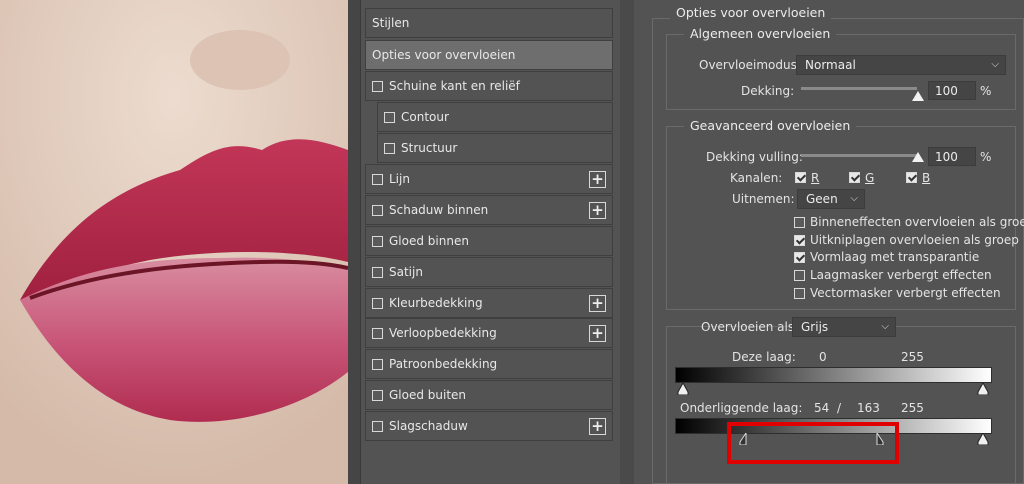  Describe the element at coordinates (912, 408) in the screenshot. I see `underlying-max-value: 255` at that location.